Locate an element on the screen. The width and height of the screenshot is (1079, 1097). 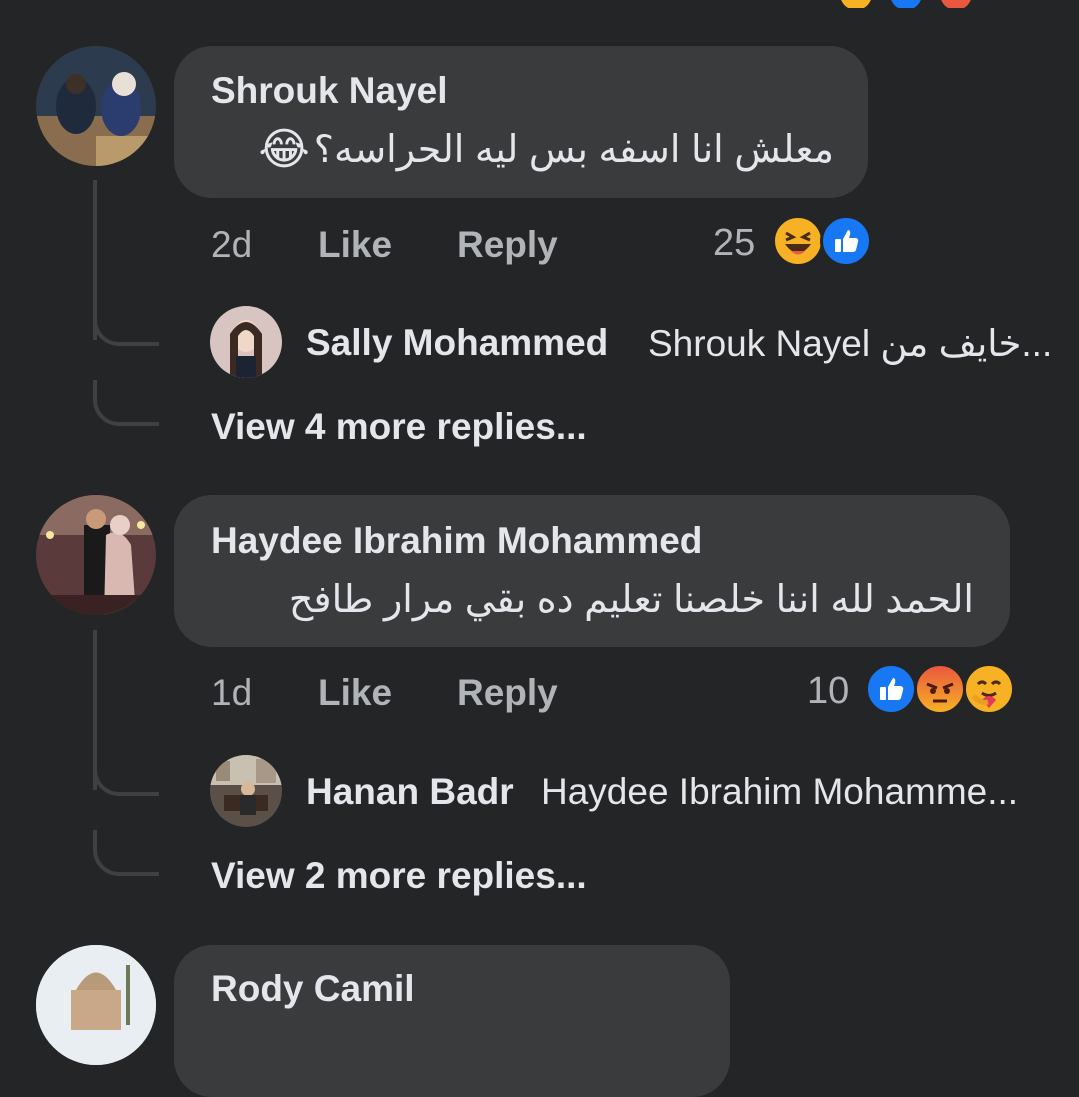
comment-author: Haydee Ibrahim Mohammed is located at coordinates (456, 541).